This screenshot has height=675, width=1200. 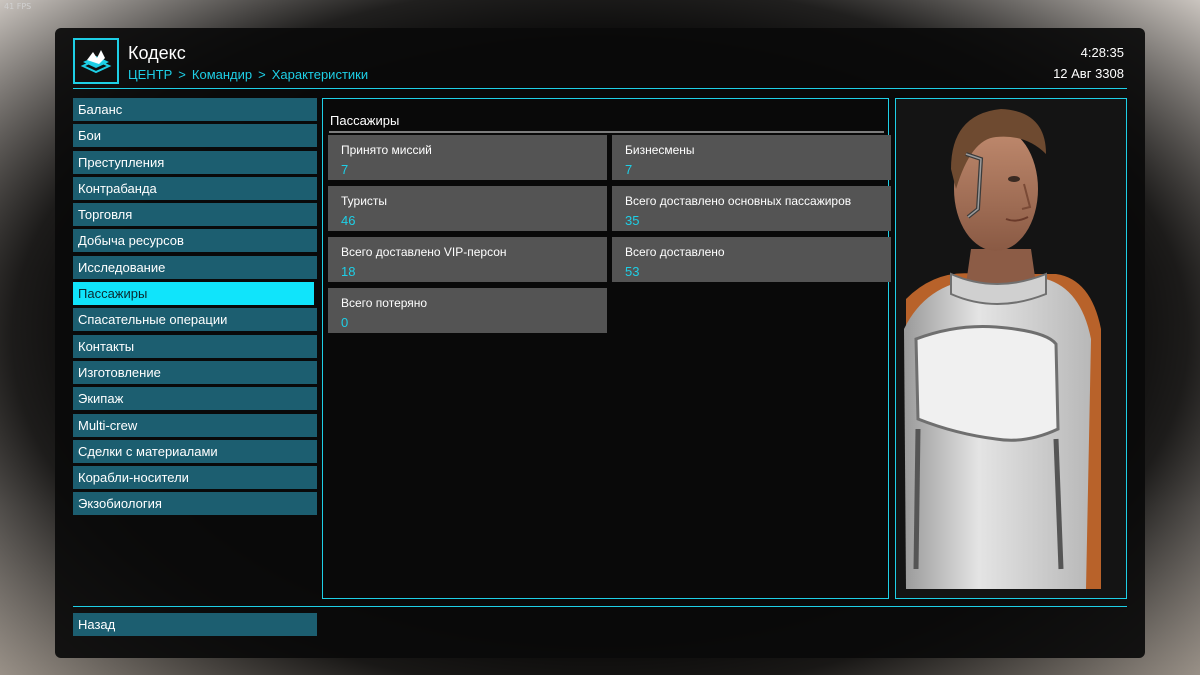 I want to click on breadcrumb-item-commander: Командир, so click(x=222, y=74).